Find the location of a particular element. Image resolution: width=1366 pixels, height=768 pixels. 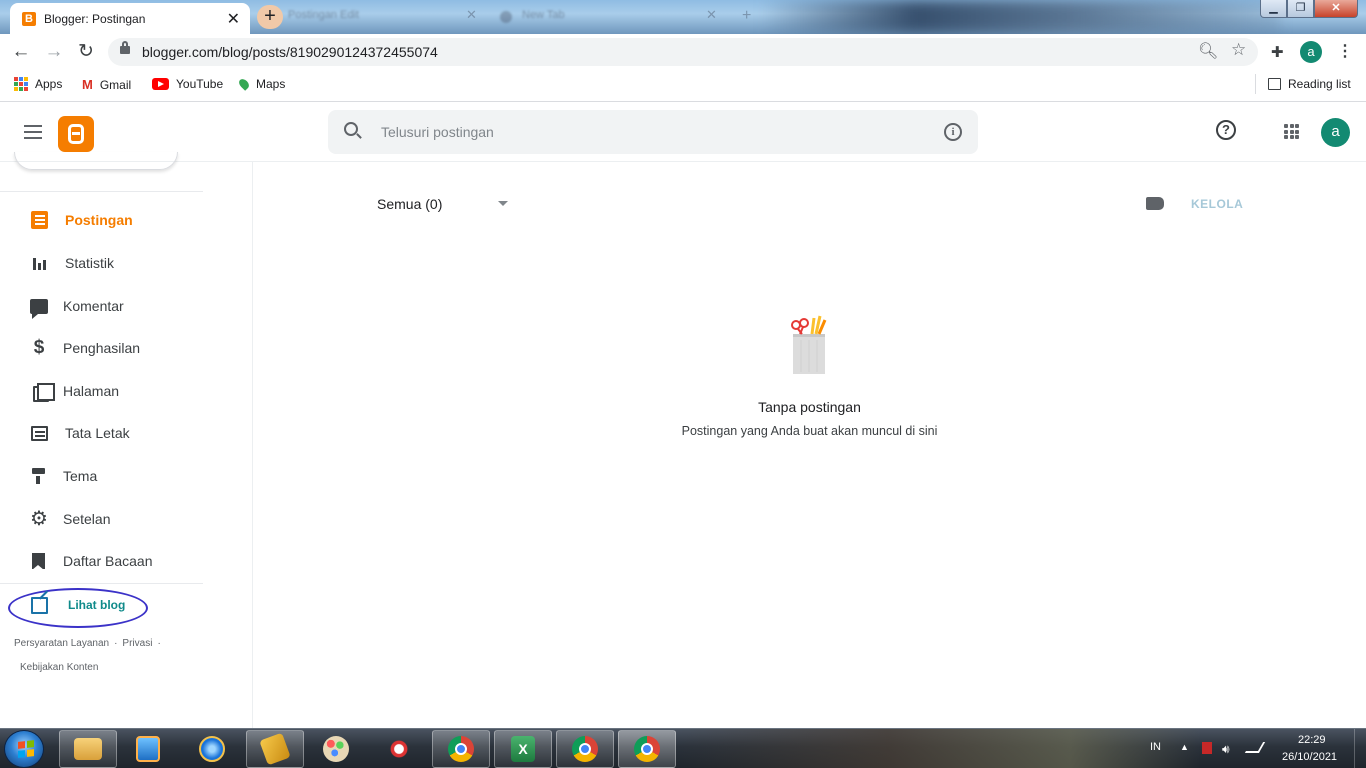

sidebar-item-tata-letak: Tata Letak is located at coordinates (126, 433).